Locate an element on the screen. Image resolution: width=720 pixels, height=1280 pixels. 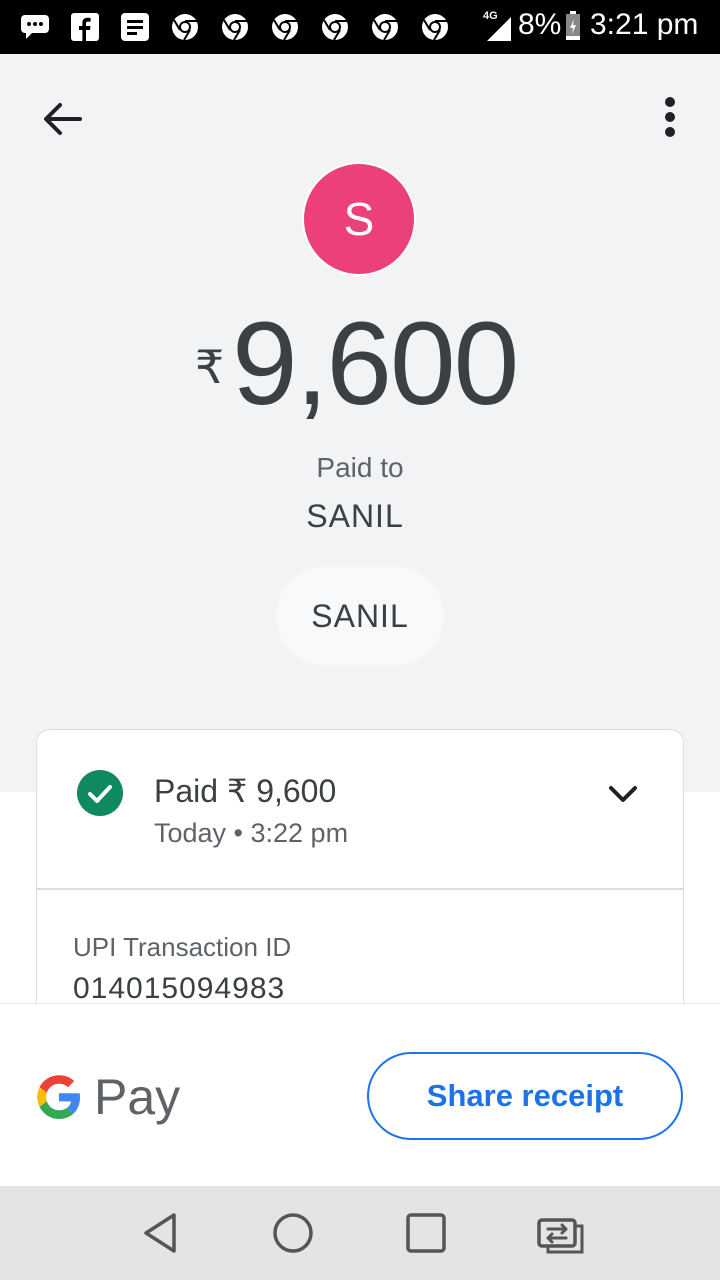
facebook-icon is located at coordinates (85, 27).